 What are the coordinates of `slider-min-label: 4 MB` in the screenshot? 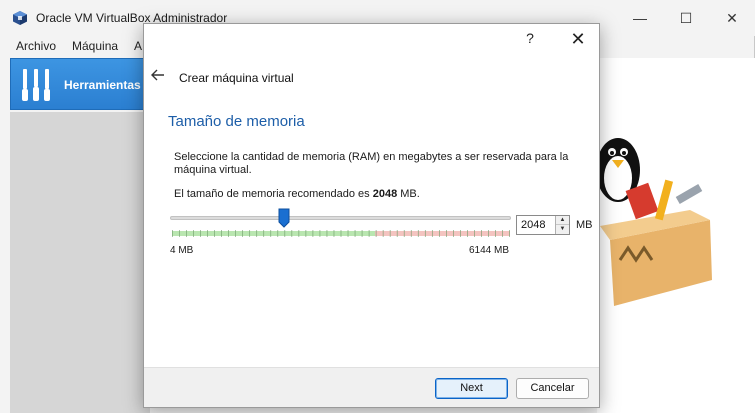 It's located at (182, 250).